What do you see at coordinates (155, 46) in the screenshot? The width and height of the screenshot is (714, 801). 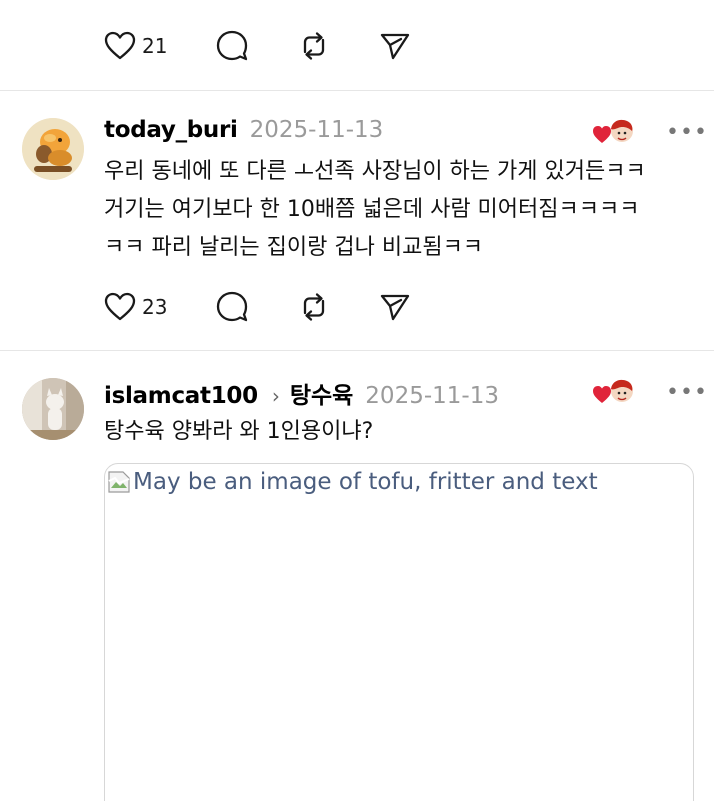 I see `like-count: 21` at bounding box center [155, 46].